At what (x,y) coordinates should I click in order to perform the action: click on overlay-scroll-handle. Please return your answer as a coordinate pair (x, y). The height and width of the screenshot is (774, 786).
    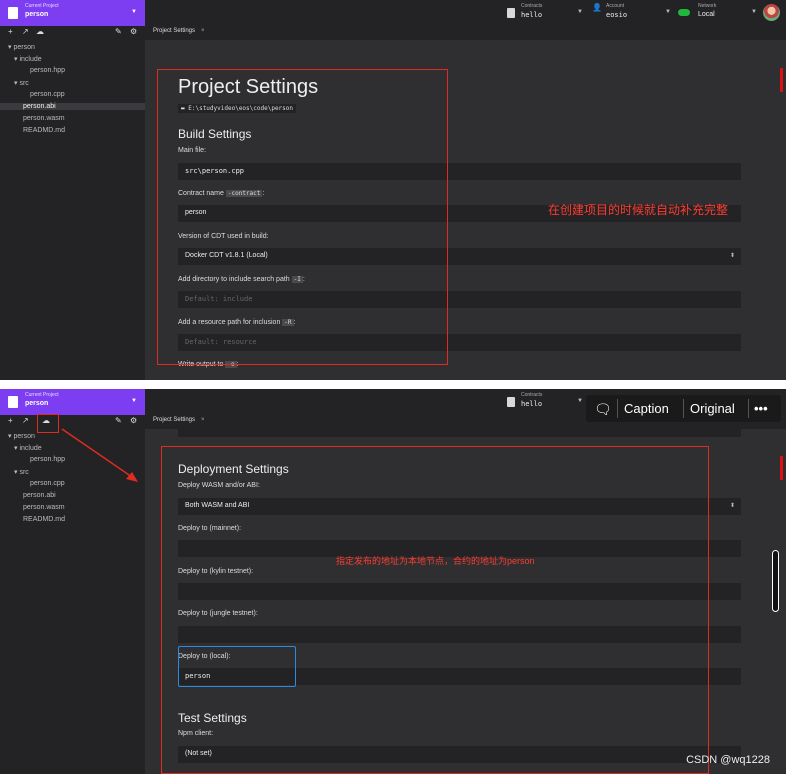
    Looking at the image, I should click on (775, 581).